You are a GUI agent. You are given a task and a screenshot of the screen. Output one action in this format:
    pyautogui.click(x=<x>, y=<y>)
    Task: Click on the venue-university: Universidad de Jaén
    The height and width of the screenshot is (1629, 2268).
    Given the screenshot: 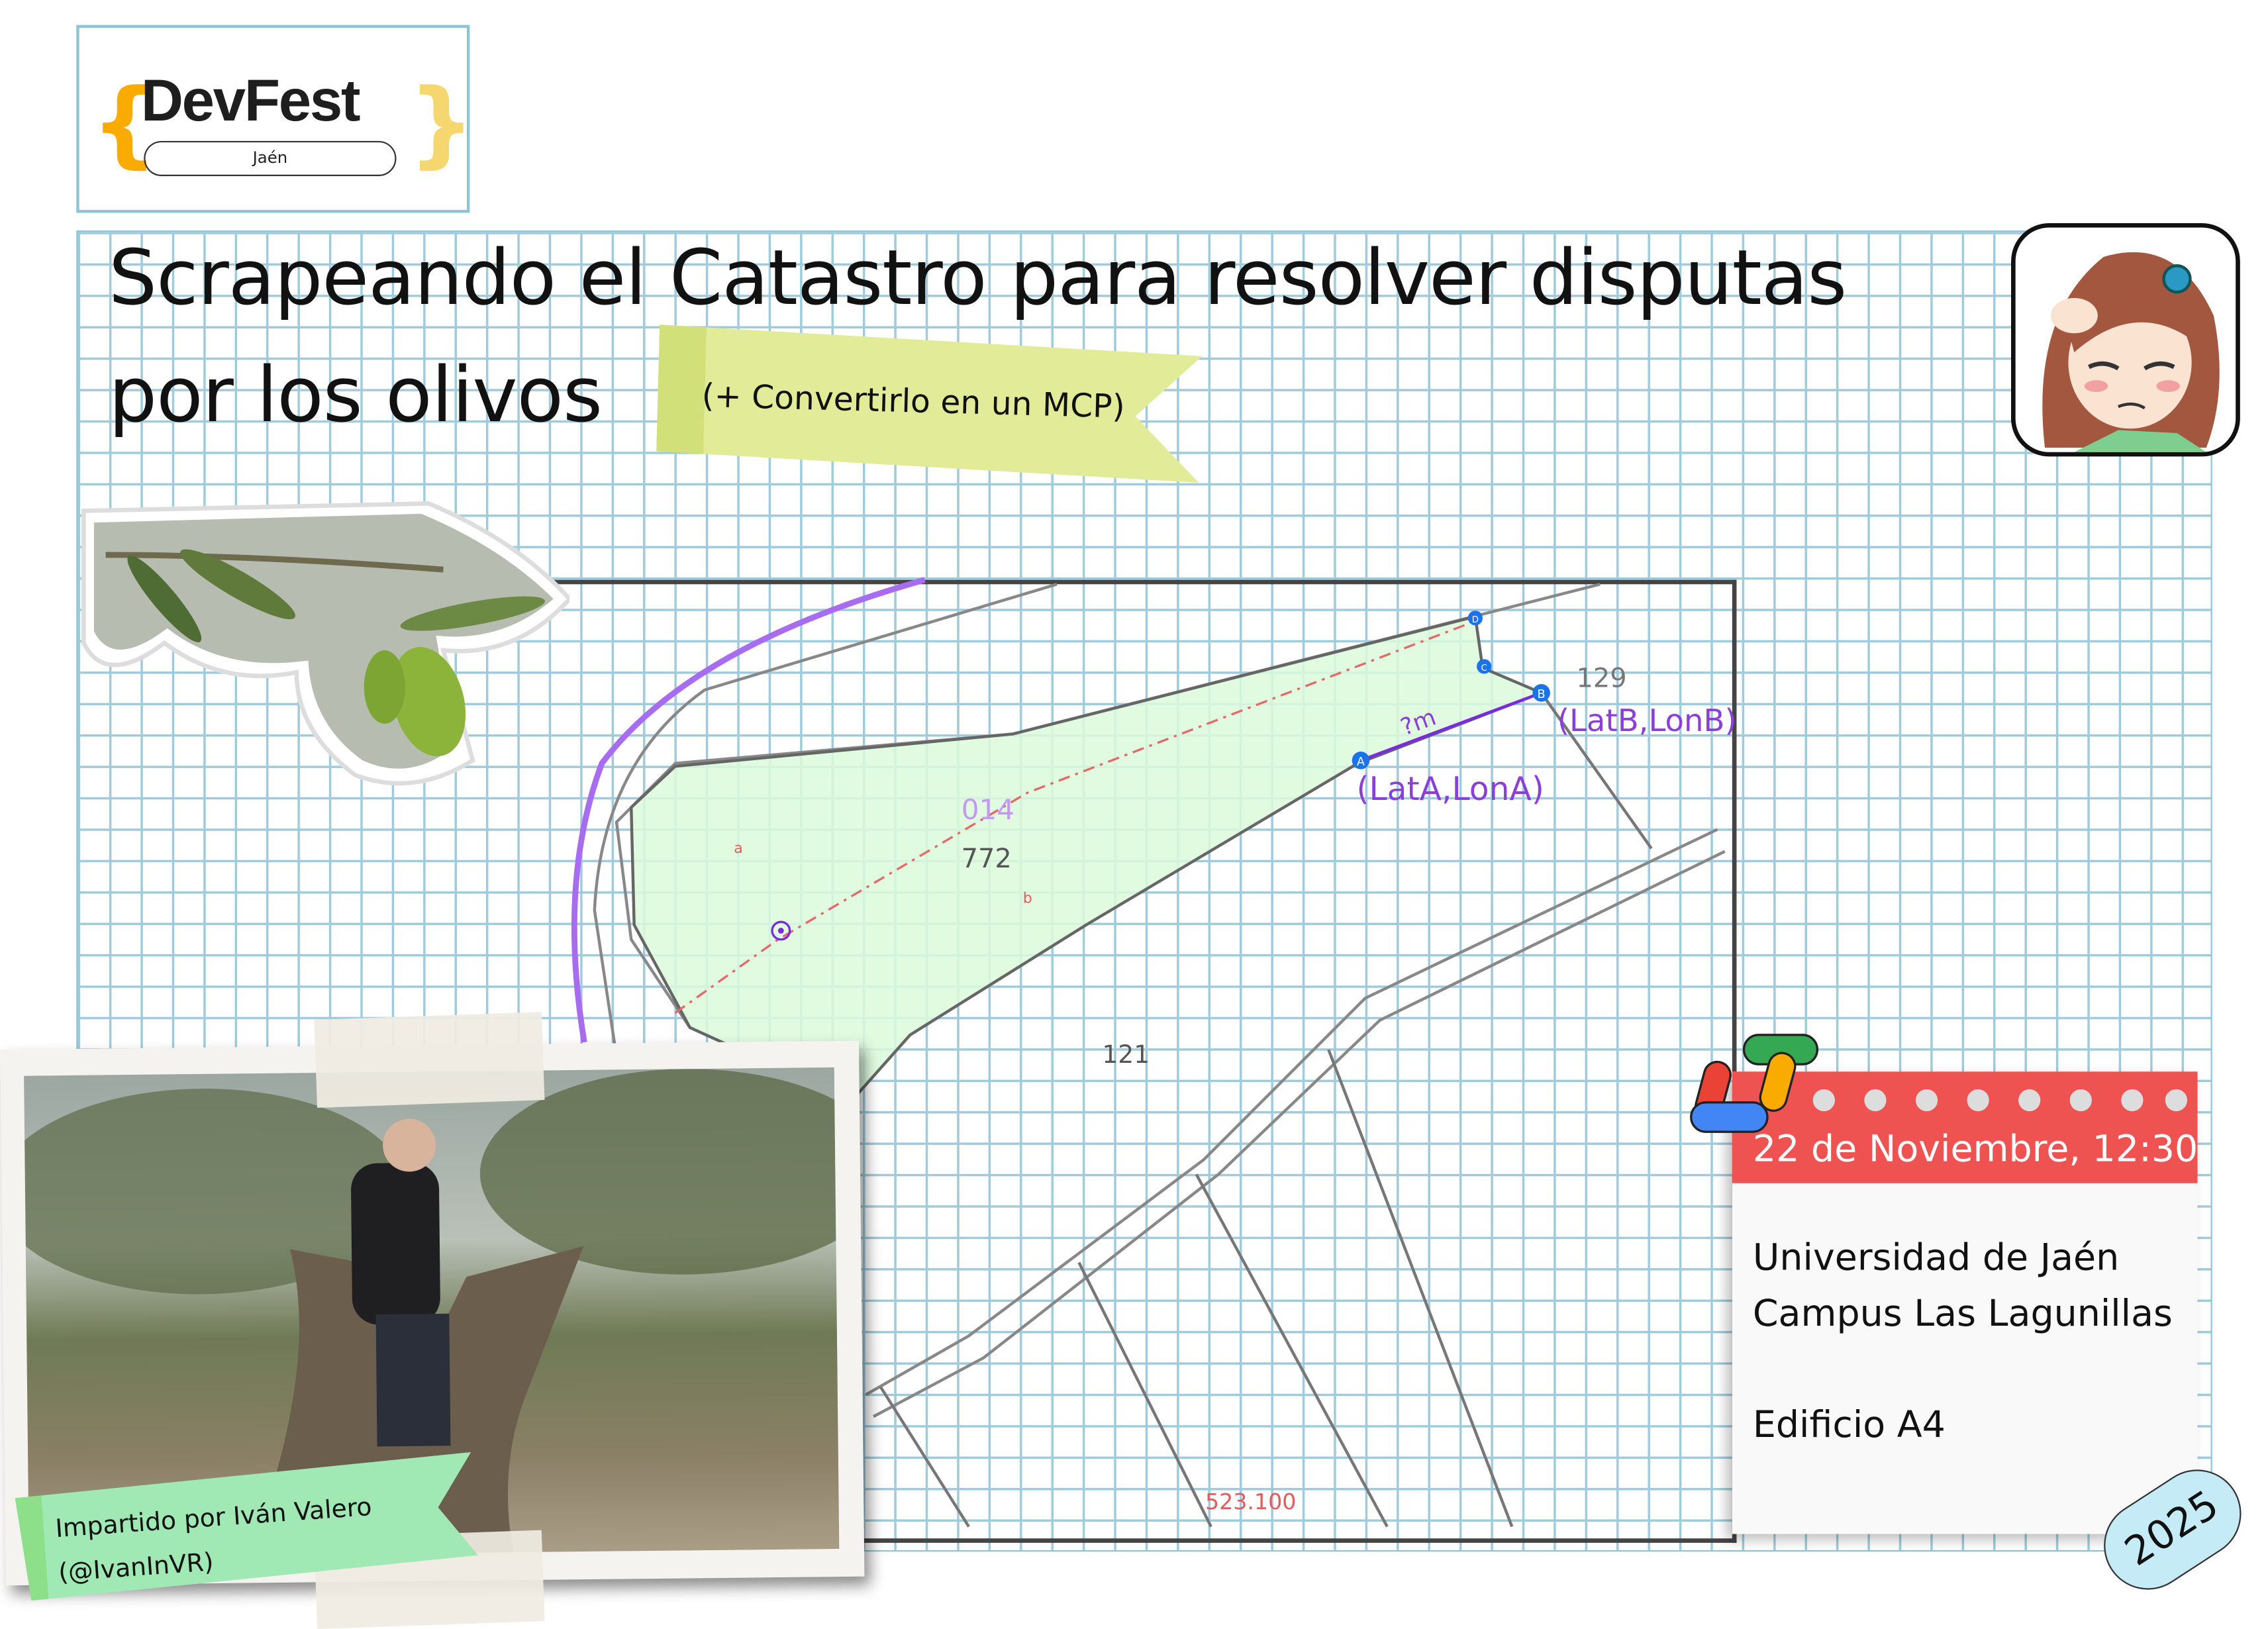 What is the action you would take?
    pyautogui.click(x=1936, y=1257)
    